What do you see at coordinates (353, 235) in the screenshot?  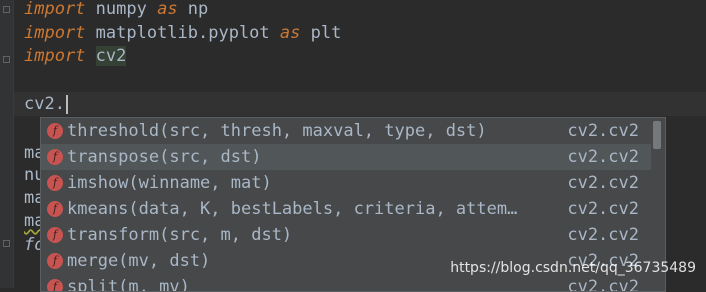 I see `completion-item: f transform(src, m, dst) cv2.cv2` at bounding box center [353, 235].